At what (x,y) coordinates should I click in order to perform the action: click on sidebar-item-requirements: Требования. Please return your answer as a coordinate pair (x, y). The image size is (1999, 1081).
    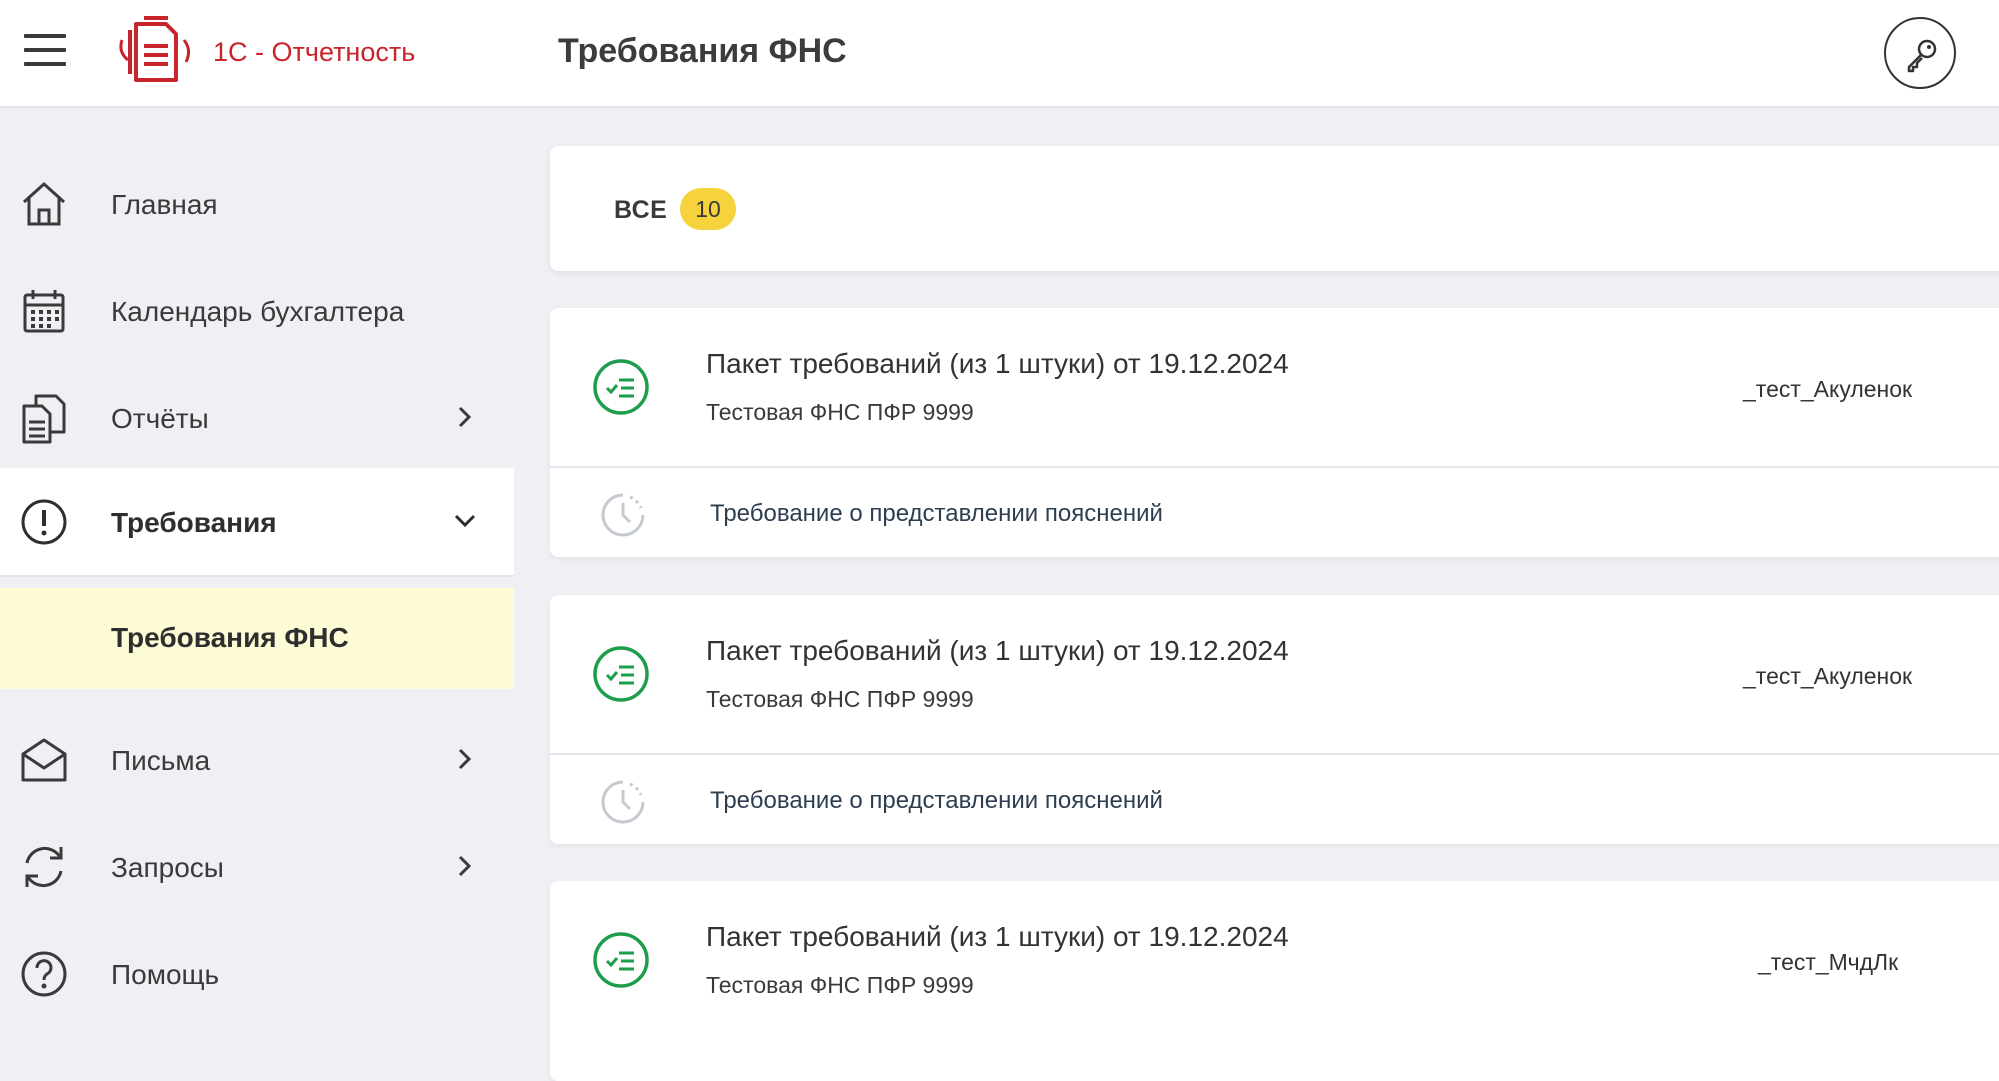
    Looking at the image, I should click on (257, 521).